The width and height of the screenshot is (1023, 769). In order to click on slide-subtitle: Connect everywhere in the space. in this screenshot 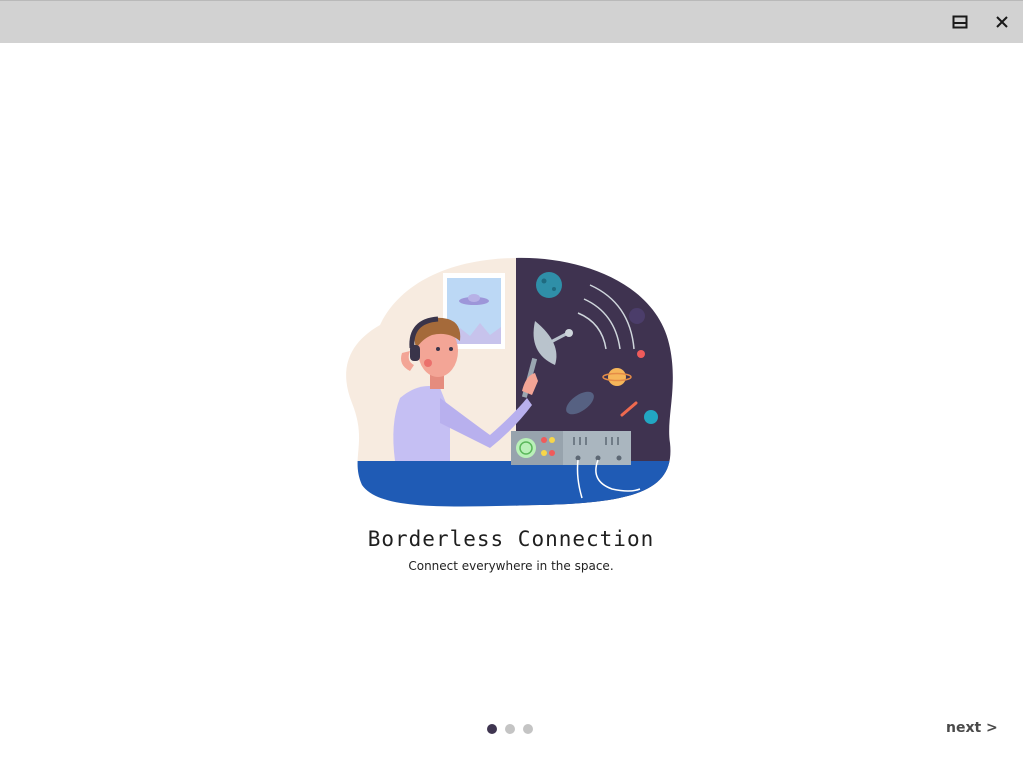, I will do `click(511, 566)`.